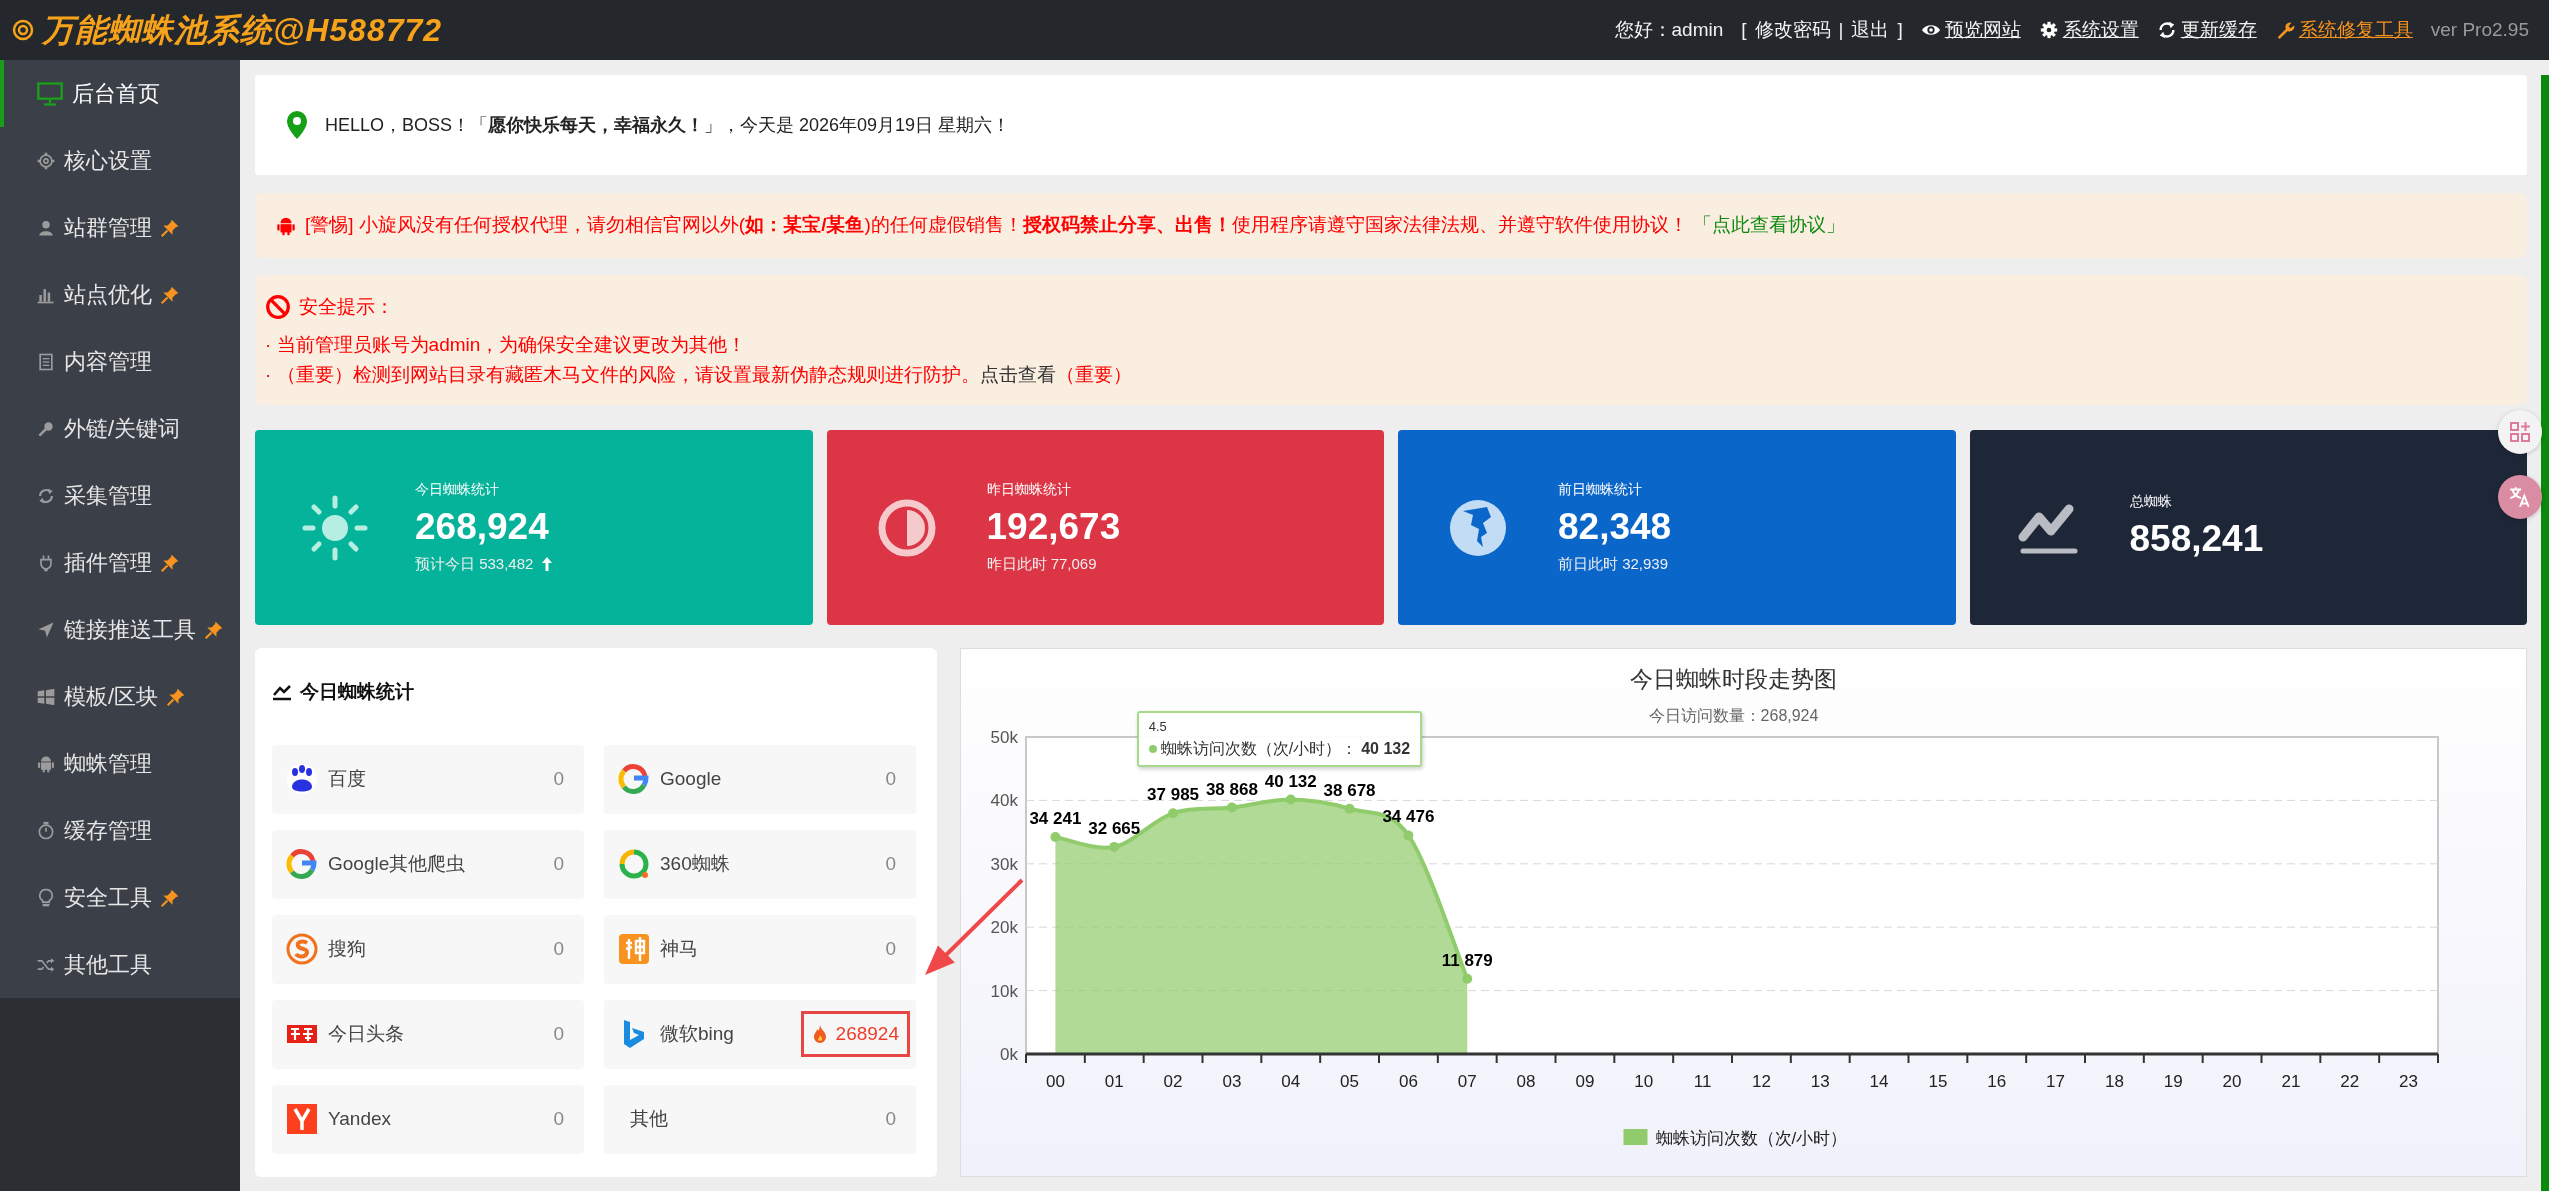 The width and height of the screenshot is (2549, 1191). I want to click on data-label: 37 985, so click(1173, 795).